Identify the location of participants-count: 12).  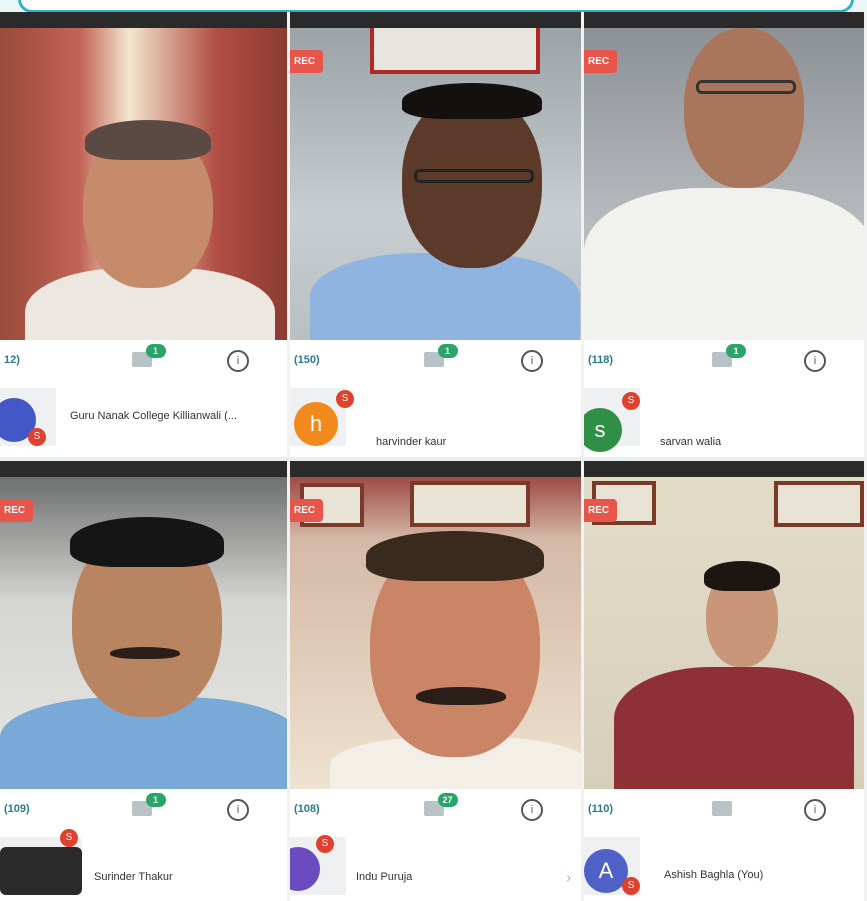
(12, 360).